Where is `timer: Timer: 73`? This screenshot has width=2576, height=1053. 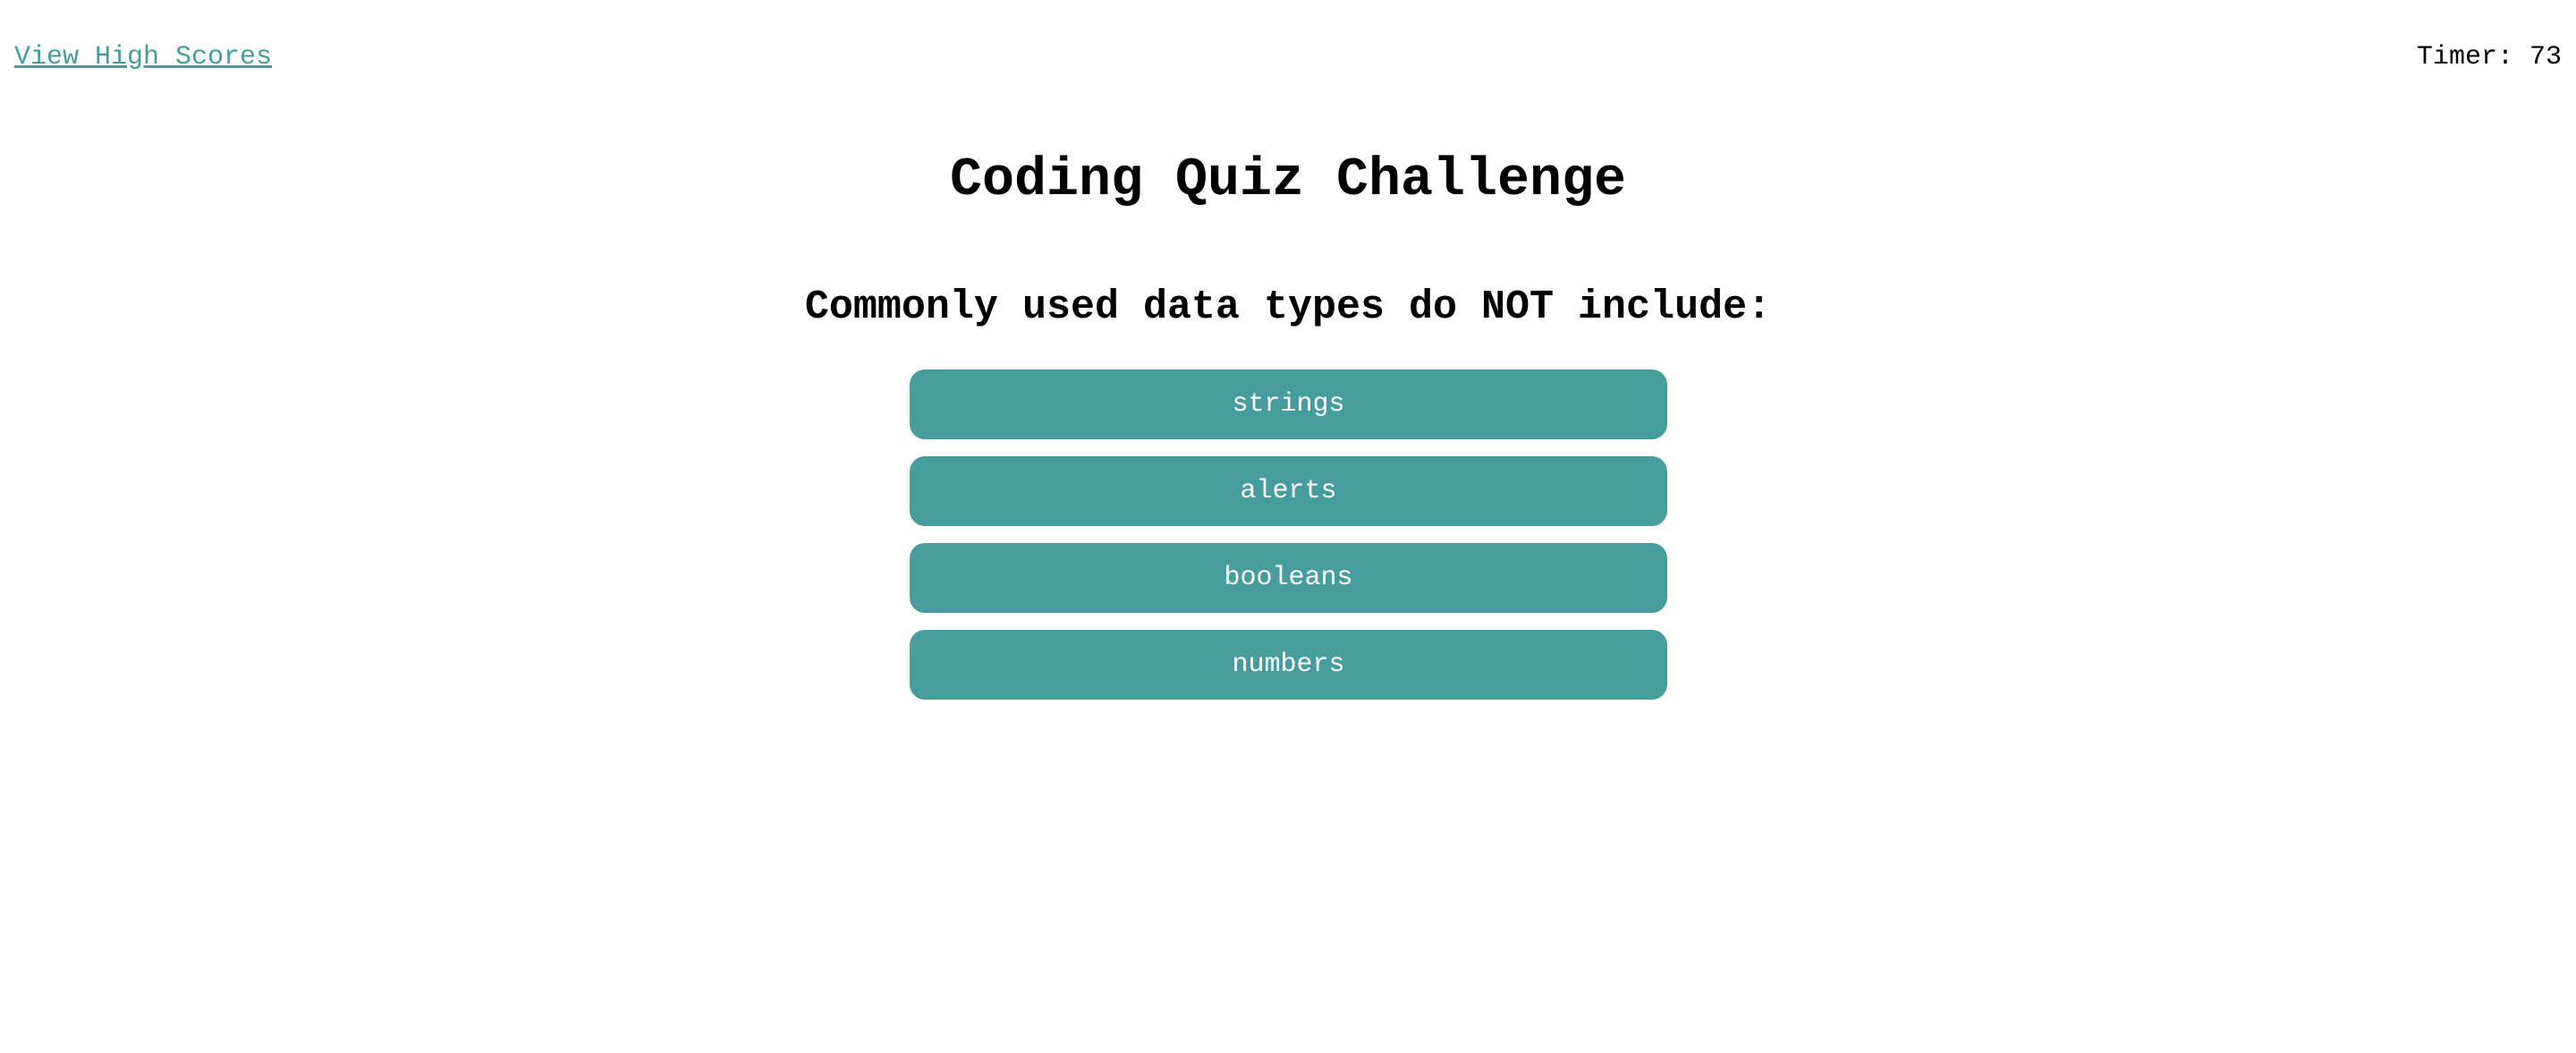
timer: Timer: 73 is located at coordinates (2489, 57).